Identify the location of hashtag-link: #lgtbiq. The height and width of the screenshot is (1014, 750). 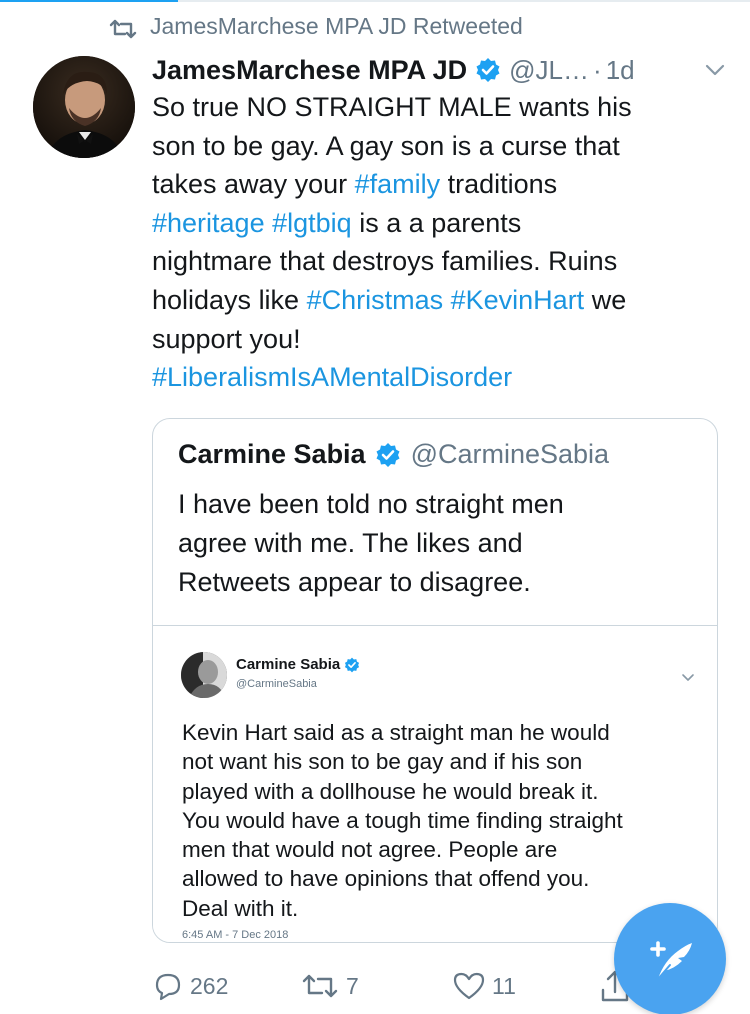
(312, 223).